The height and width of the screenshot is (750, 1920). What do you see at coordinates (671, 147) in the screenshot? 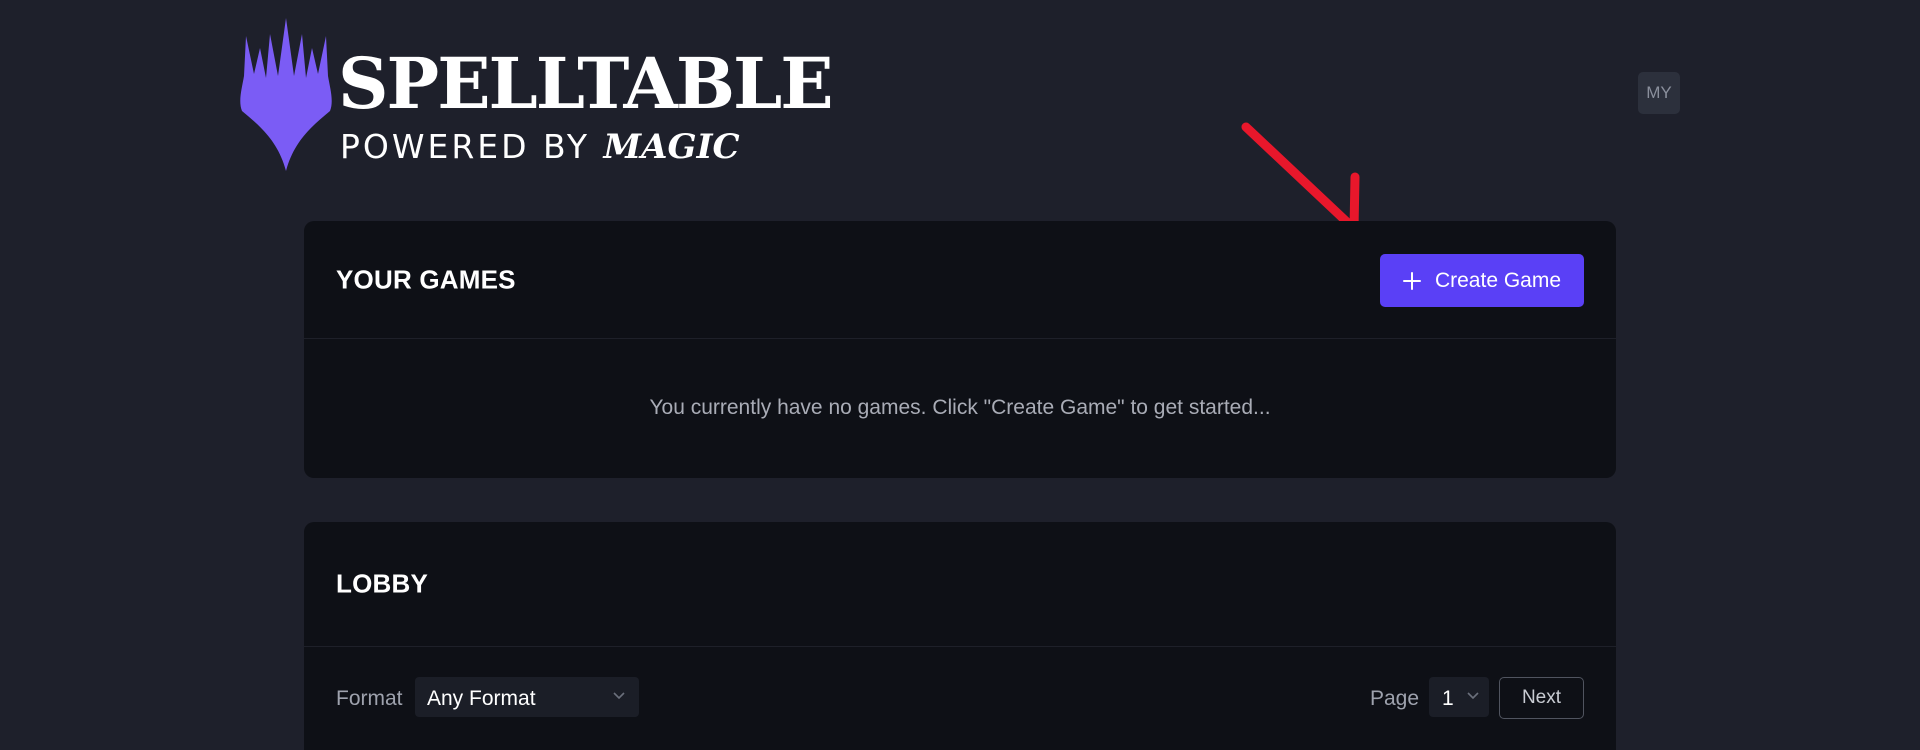
I see `logo-subtitle-brand: MAGIC` at bounding box center [671, 147].